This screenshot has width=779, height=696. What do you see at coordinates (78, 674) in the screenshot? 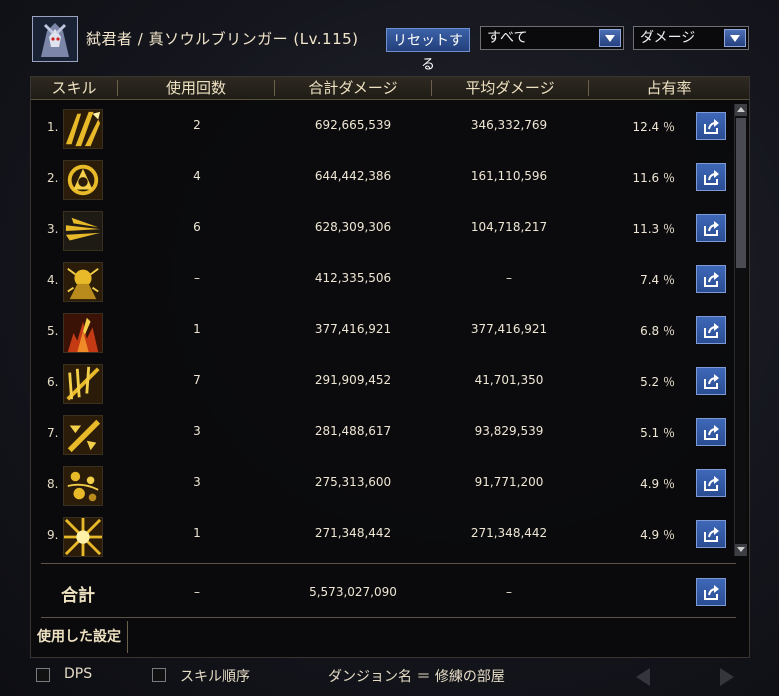
I see `dps-label: DPS` at bounding box center [78, 674].